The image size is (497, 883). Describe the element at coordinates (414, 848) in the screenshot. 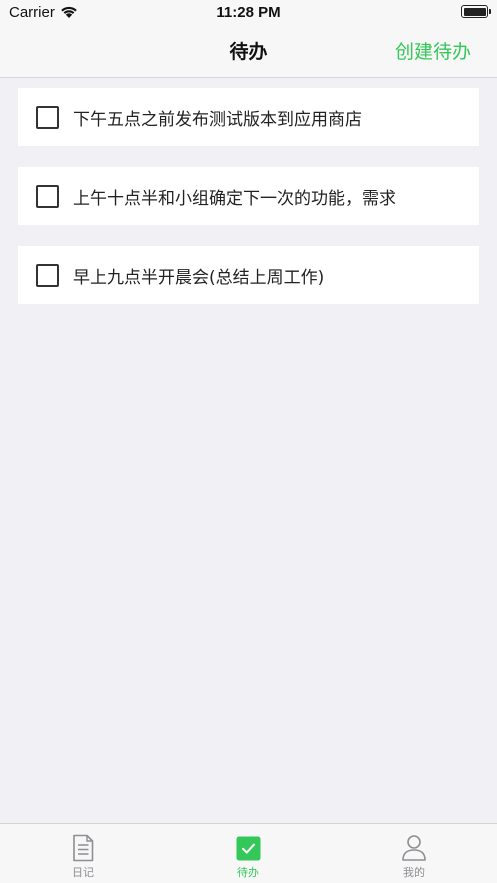

I see `person-icon` at that location.